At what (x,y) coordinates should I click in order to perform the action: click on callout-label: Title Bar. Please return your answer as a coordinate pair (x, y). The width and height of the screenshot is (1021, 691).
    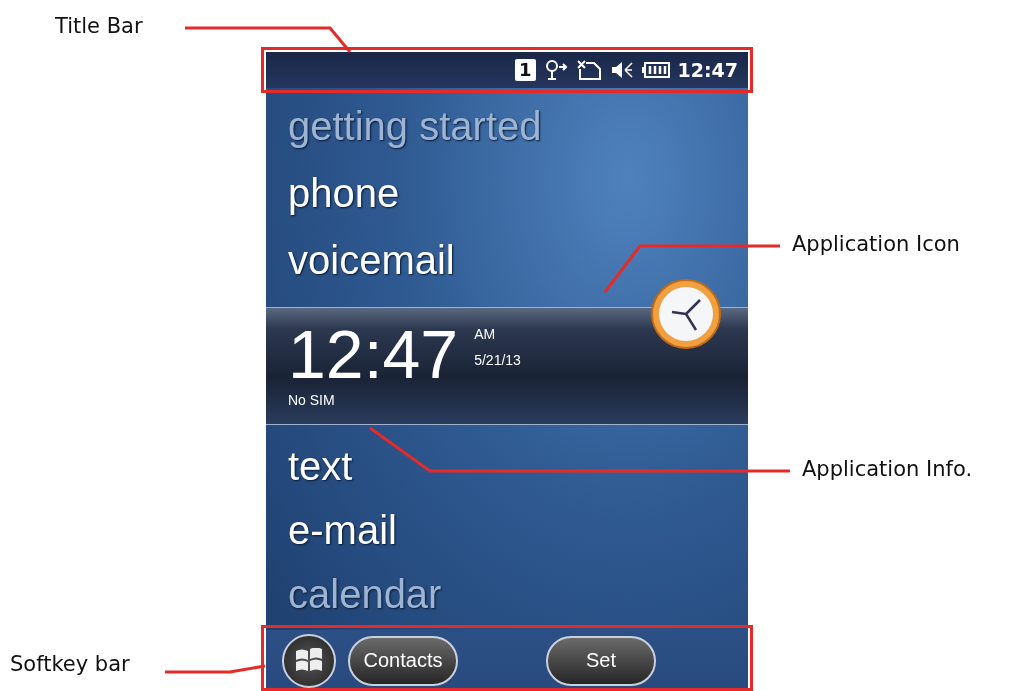
    Looking at the image, I should click on (99, 26).